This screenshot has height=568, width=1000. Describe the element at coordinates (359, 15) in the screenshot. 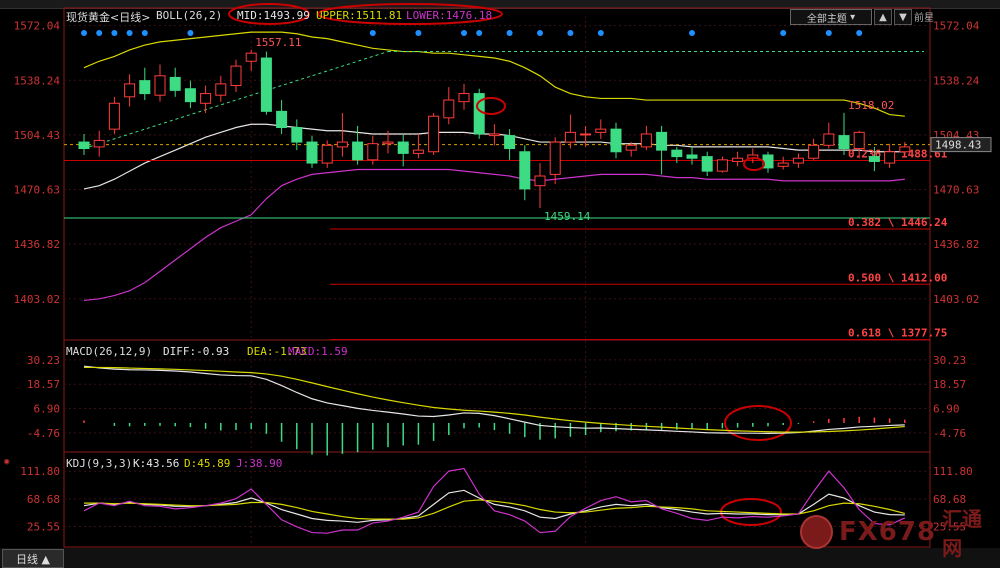

I see `boll-upper-value: UPPER:1511.81` at that location.